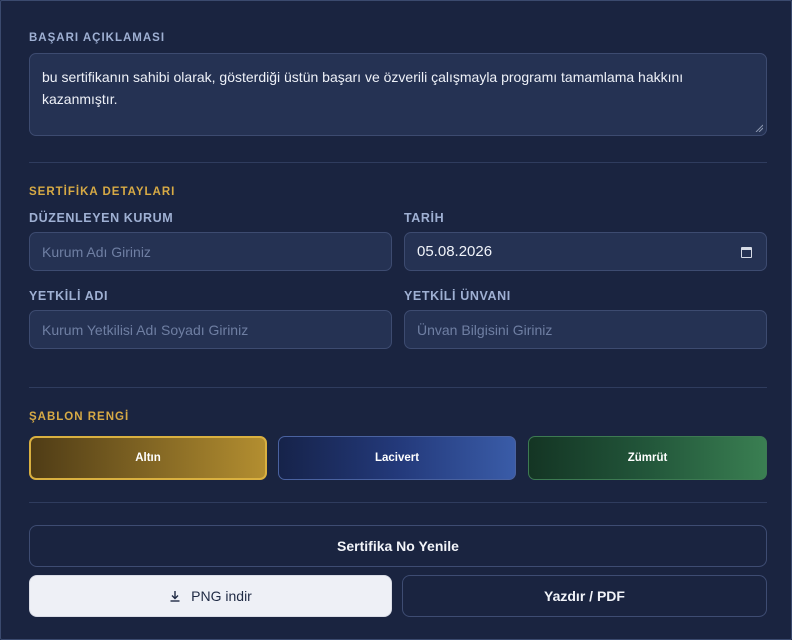 The image size is (792, 640). I want to click on date-input: 05.08.2026, so click(585, 251).